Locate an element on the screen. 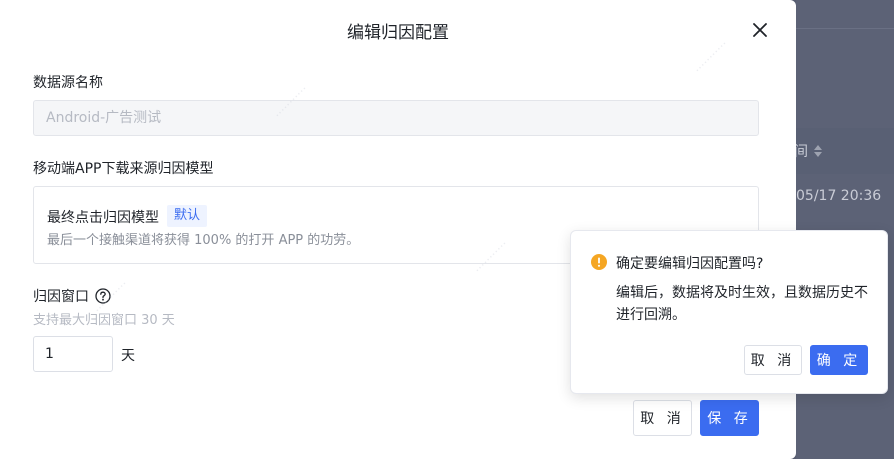 This screenshot has height=459, width=894. attribution-window-hint: 支持最大归因窗口 30 天 is located at coordinates (104, 320).